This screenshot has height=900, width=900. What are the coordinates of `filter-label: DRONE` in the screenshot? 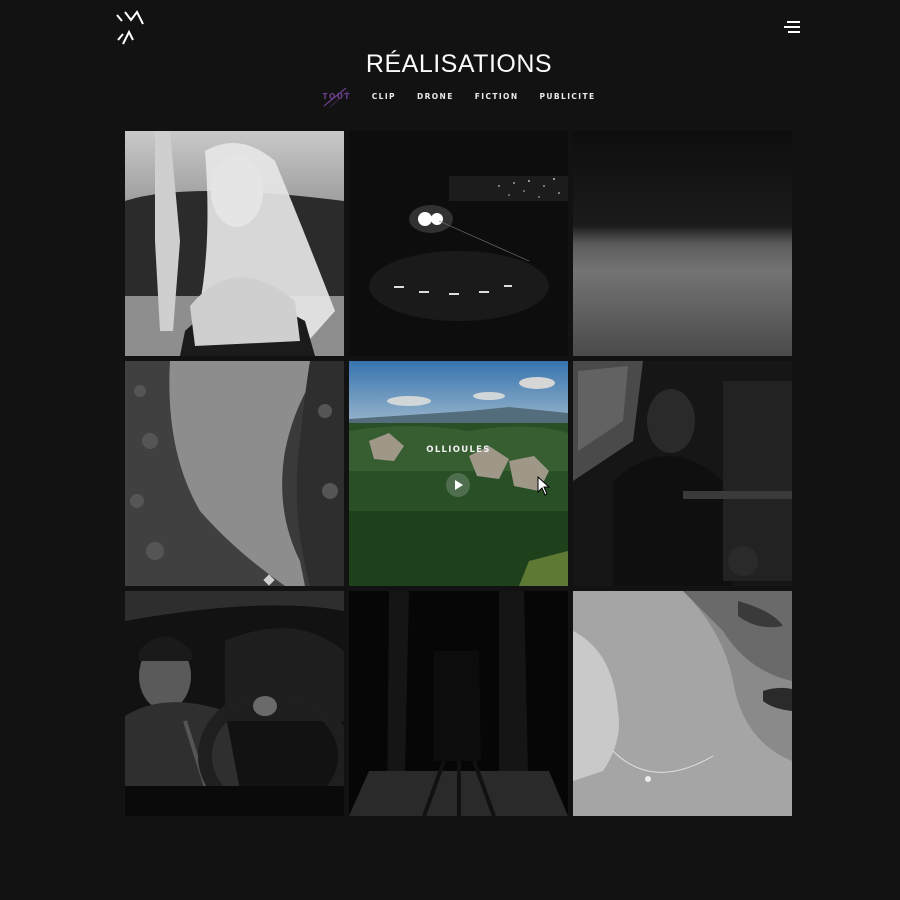 It's located at (435, 96).